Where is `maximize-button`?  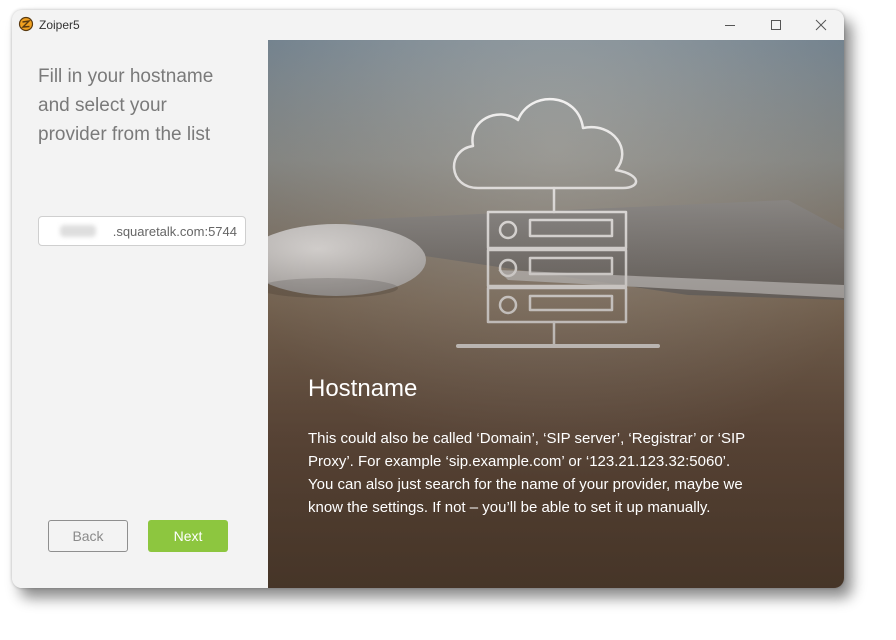 maximize-button is located at coordinates (776, 25).